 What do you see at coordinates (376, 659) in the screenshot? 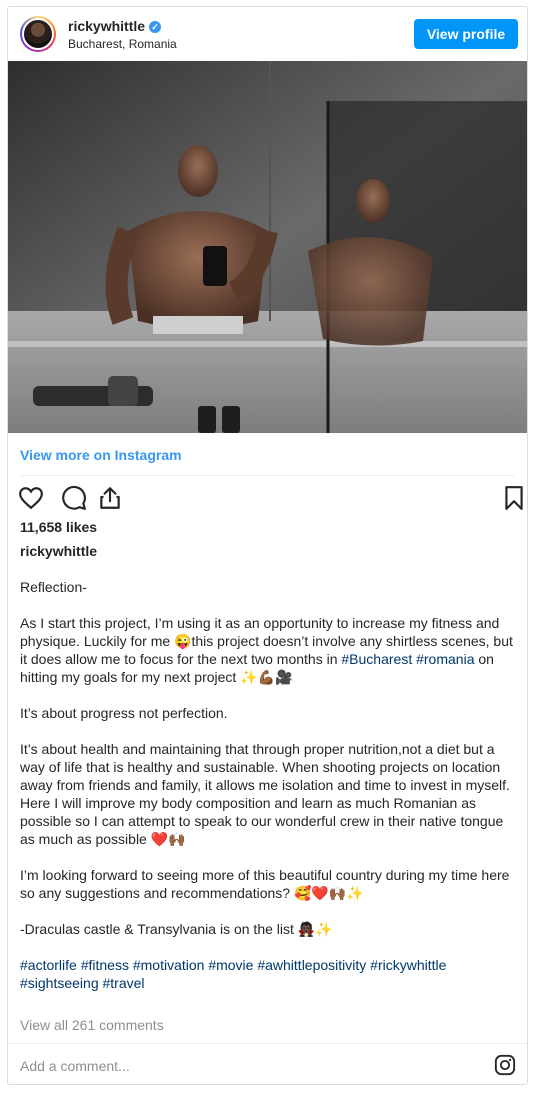
I see `hashtag-link: #Bucharest` at bounding box center [376, 659].